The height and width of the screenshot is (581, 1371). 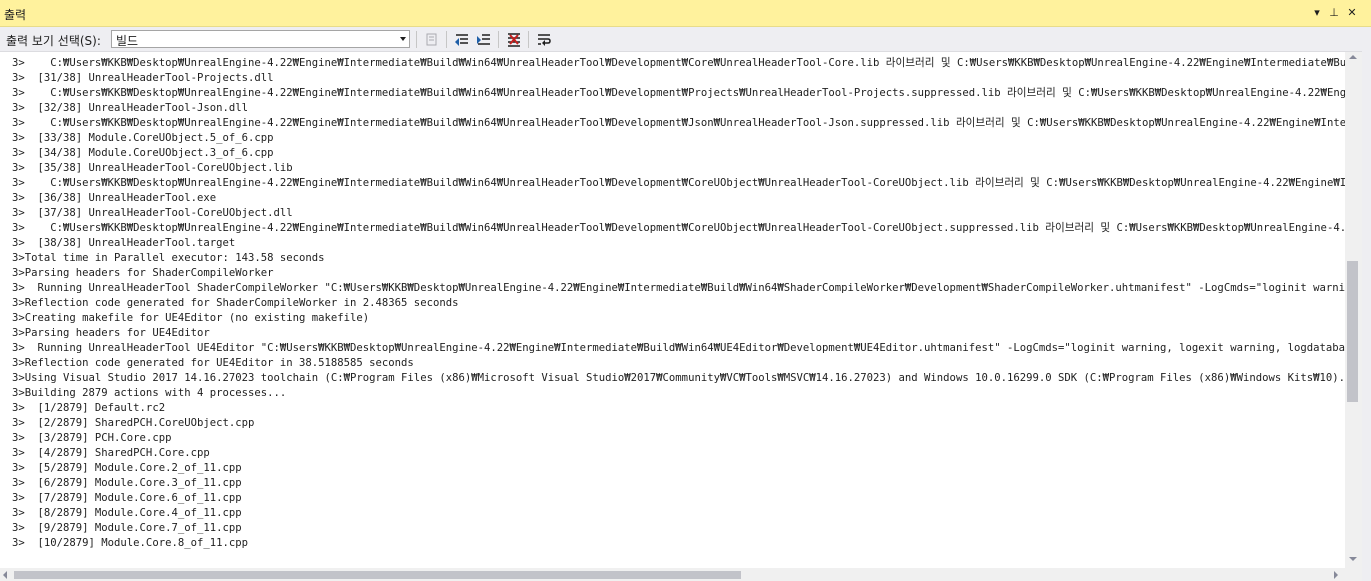 What do you see at coordinates (1353, 559) in the screenshot?
I see `scroll-down-icon` at bounding box center [1353, 559].